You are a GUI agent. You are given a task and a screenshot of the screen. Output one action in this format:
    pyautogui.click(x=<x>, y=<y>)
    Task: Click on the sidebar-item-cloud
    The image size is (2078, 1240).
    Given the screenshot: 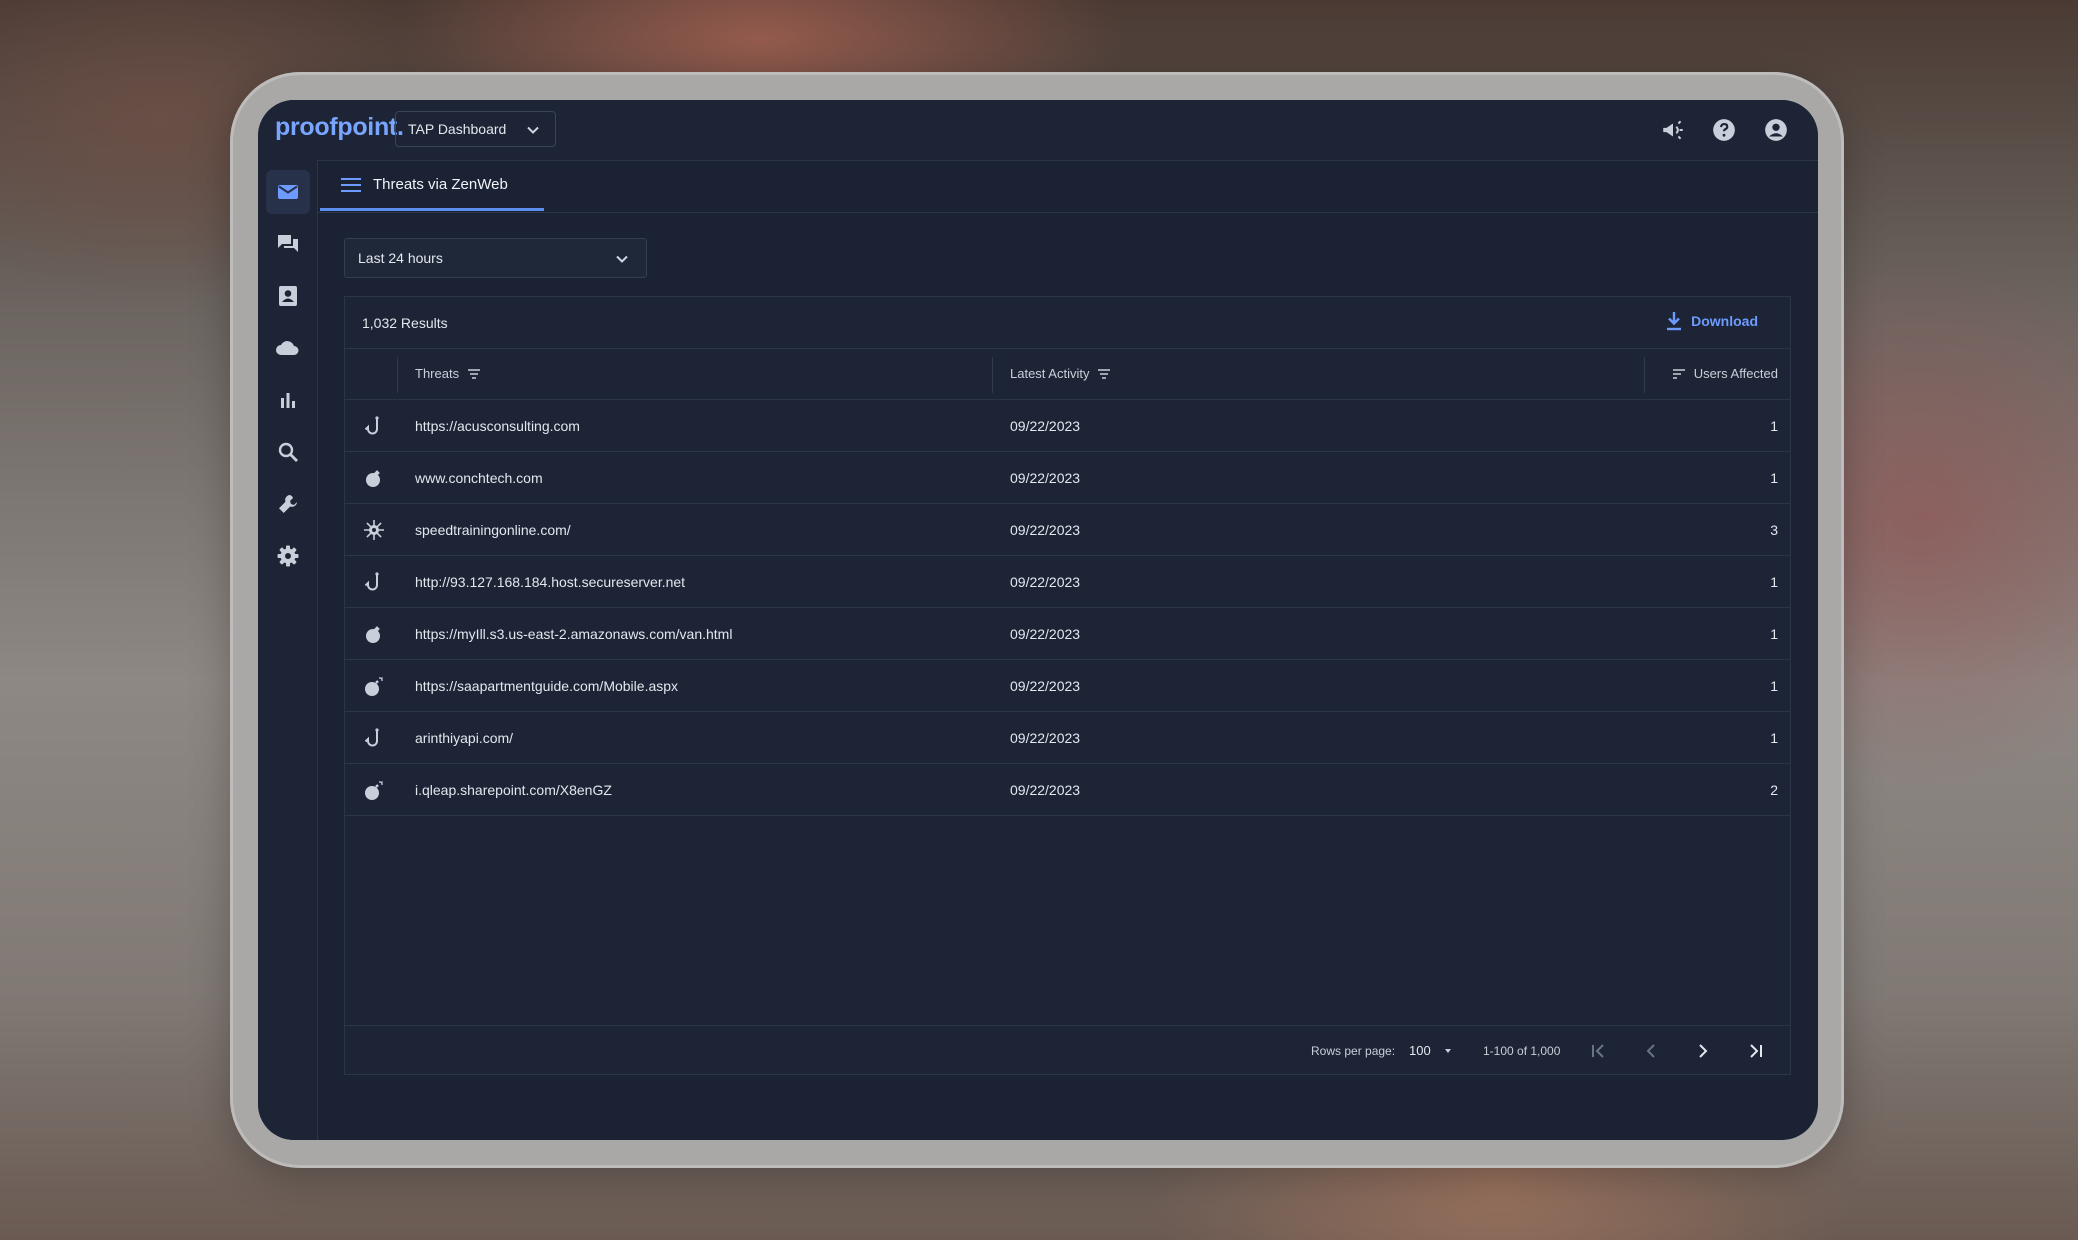 What is the action you would take?
    pyautogui.click(x=288, y=348)
    